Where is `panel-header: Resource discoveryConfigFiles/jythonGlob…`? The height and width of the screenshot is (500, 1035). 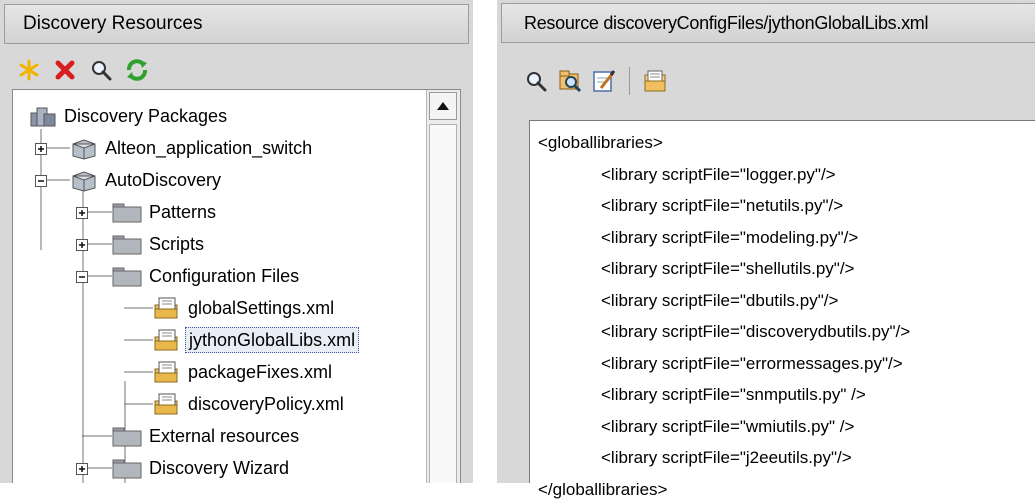
panel-header: Resource discoveryConfigFiles/jythonGlob… is located at coordinates (768, 23).